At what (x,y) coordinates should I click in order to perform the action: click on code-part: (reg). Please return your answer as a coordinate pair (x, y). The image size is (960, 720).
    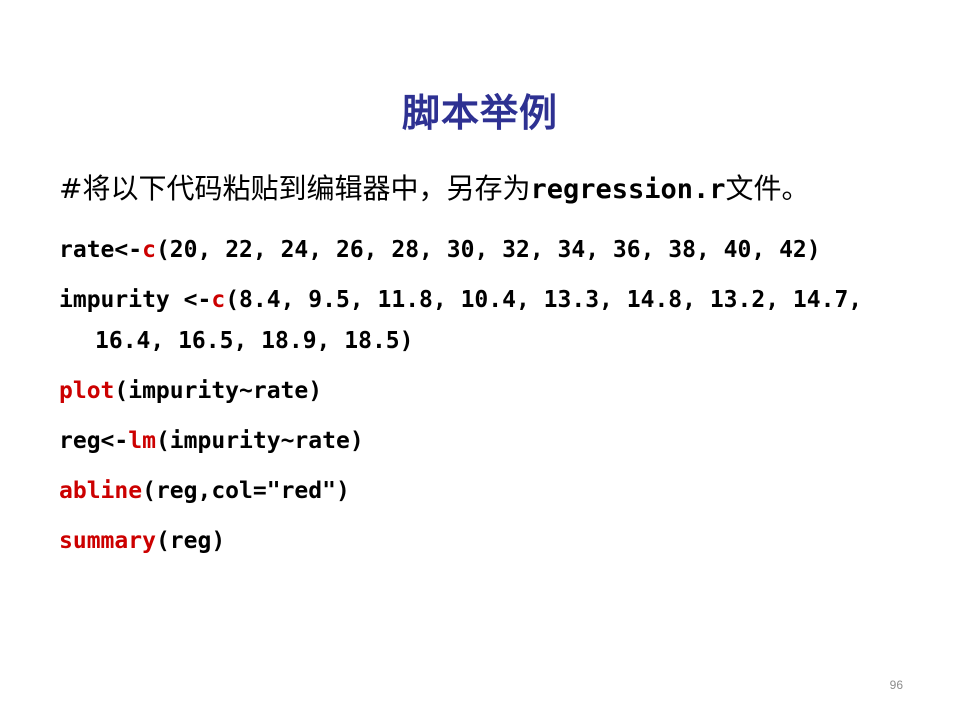
    Looking at the image, I should click on (190, 541).